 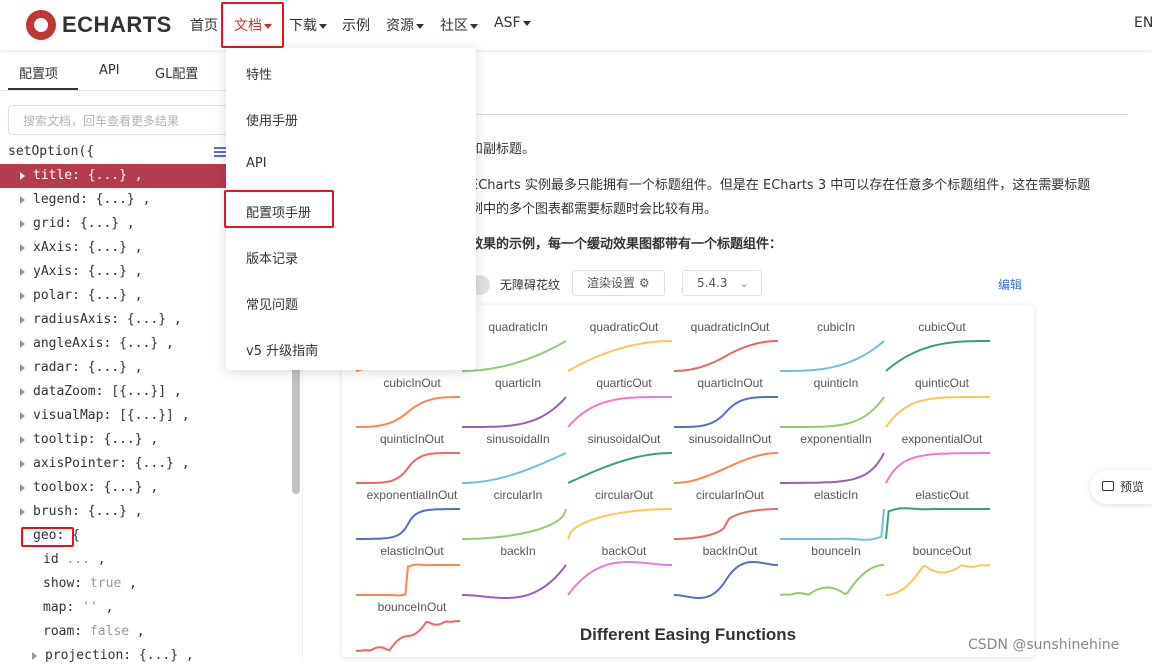 I want to click on nav-examples: 示例, so click(x=356, y=25).